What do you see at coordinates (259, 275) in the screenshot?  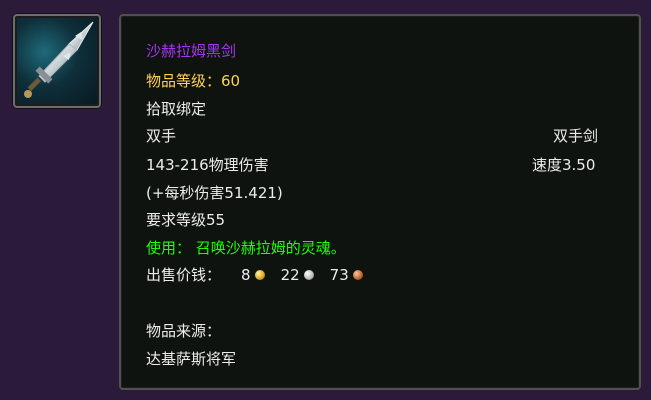 I see `gold-coin-icon` at bounding box center [259, 275].